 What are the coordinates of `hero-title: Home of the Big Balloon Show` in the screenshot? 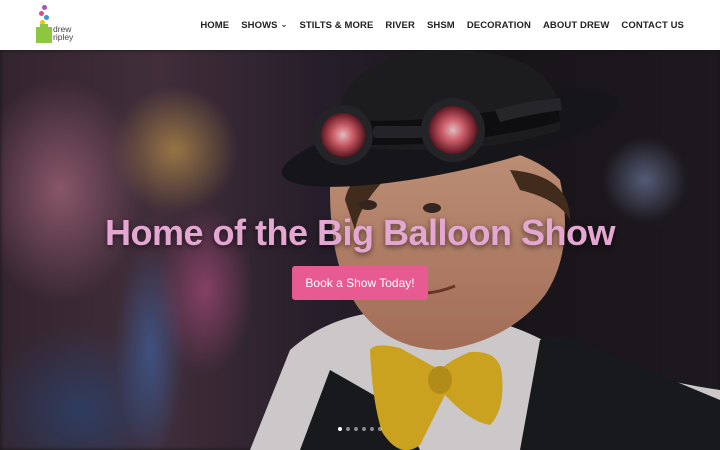 It's located at (360, 232).